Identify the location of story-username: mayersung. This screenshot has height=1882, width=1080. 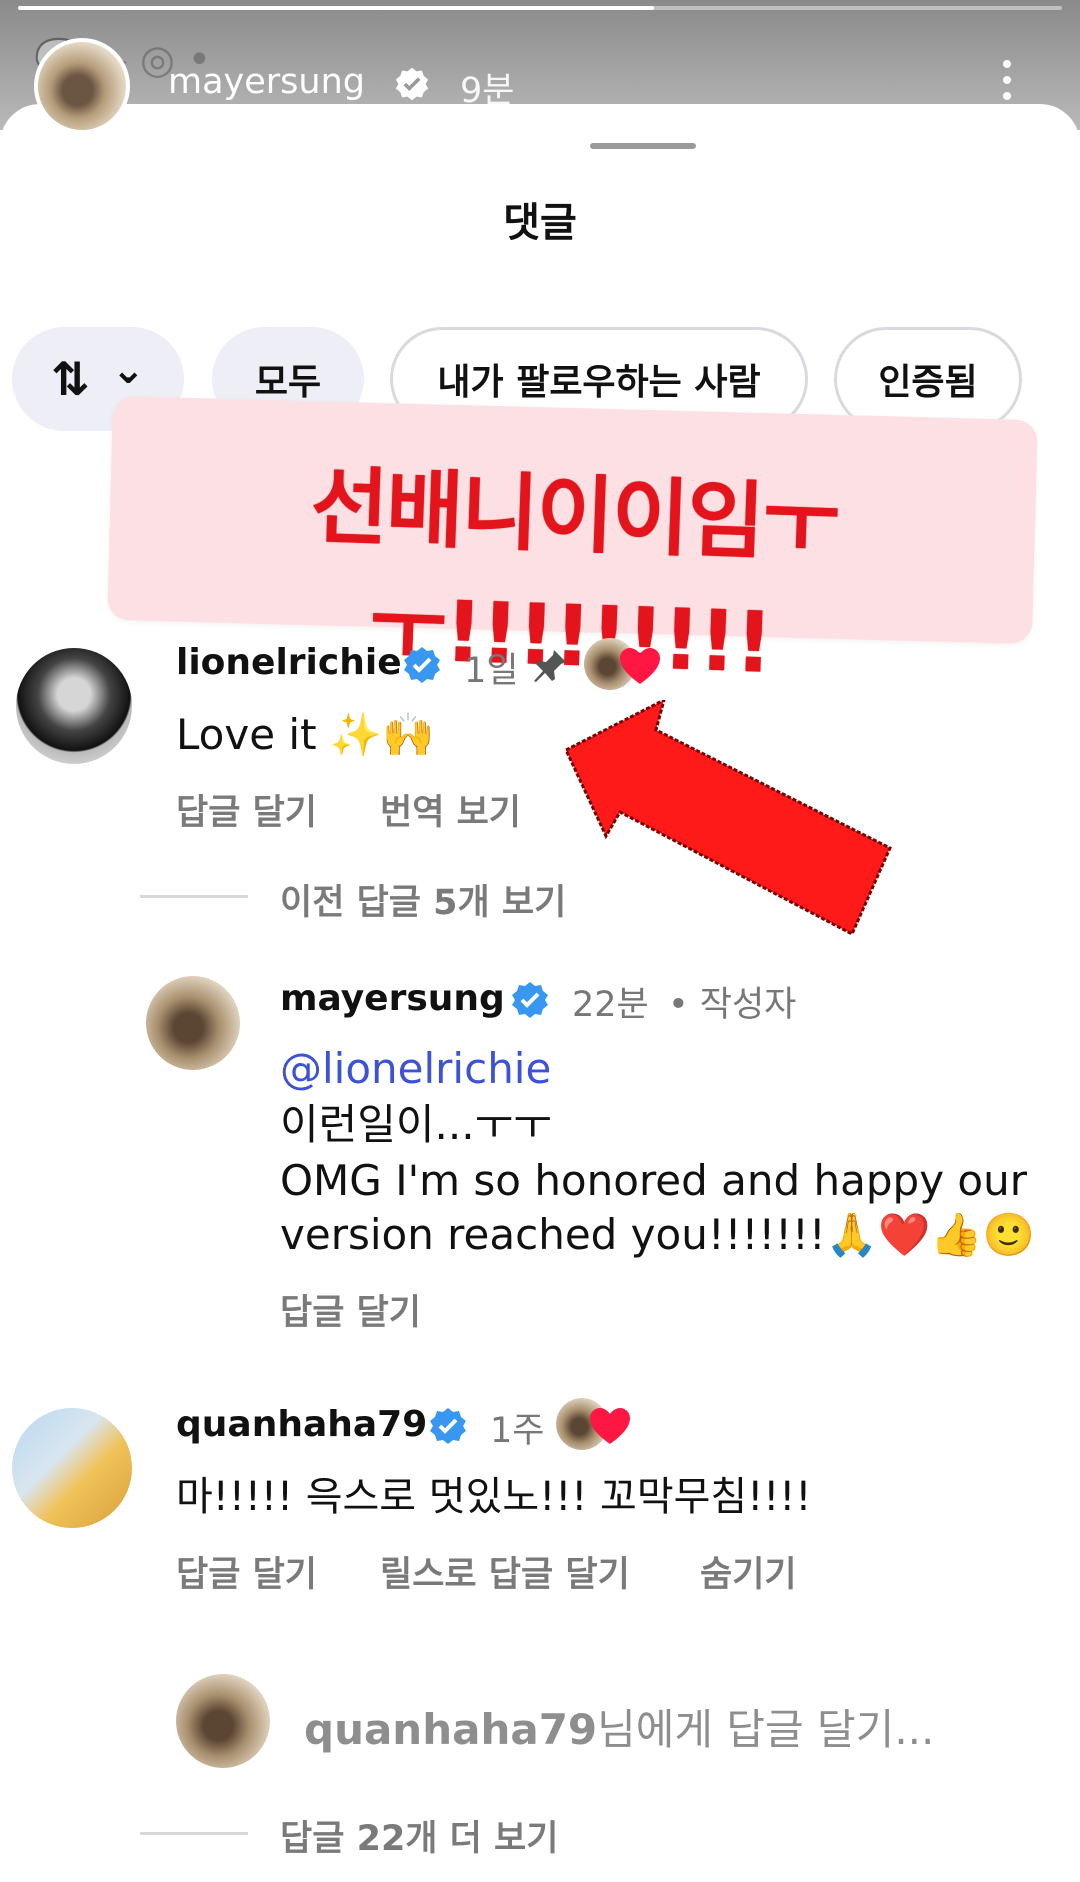
(266, 82).